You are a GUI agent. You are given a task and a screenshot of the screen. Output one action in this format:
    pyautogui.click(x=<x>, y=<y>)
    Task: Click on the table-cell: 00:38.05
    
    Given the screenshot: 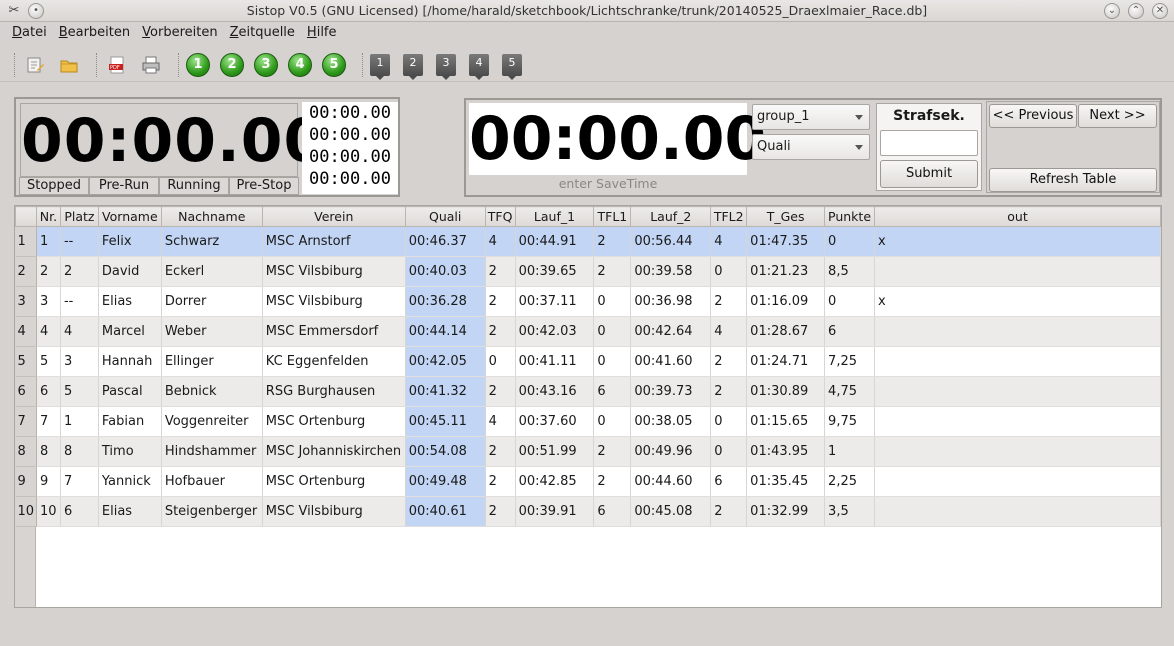 What is the action you would take?
    pyautogui.click(x=671, y=421)
    